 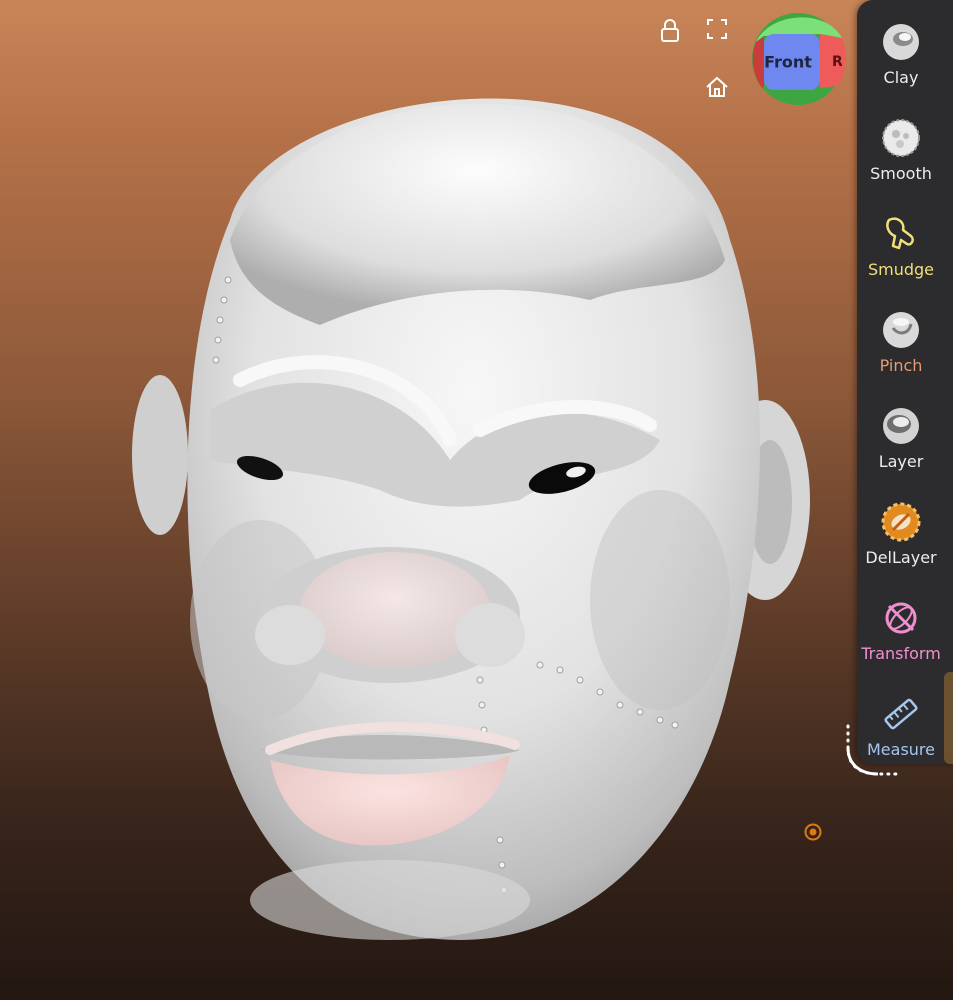 What do you see at coordinates (901, 365) in the screenshot?
I see `tool-label-pinch: Pinch` at bounding box center [901, 365].